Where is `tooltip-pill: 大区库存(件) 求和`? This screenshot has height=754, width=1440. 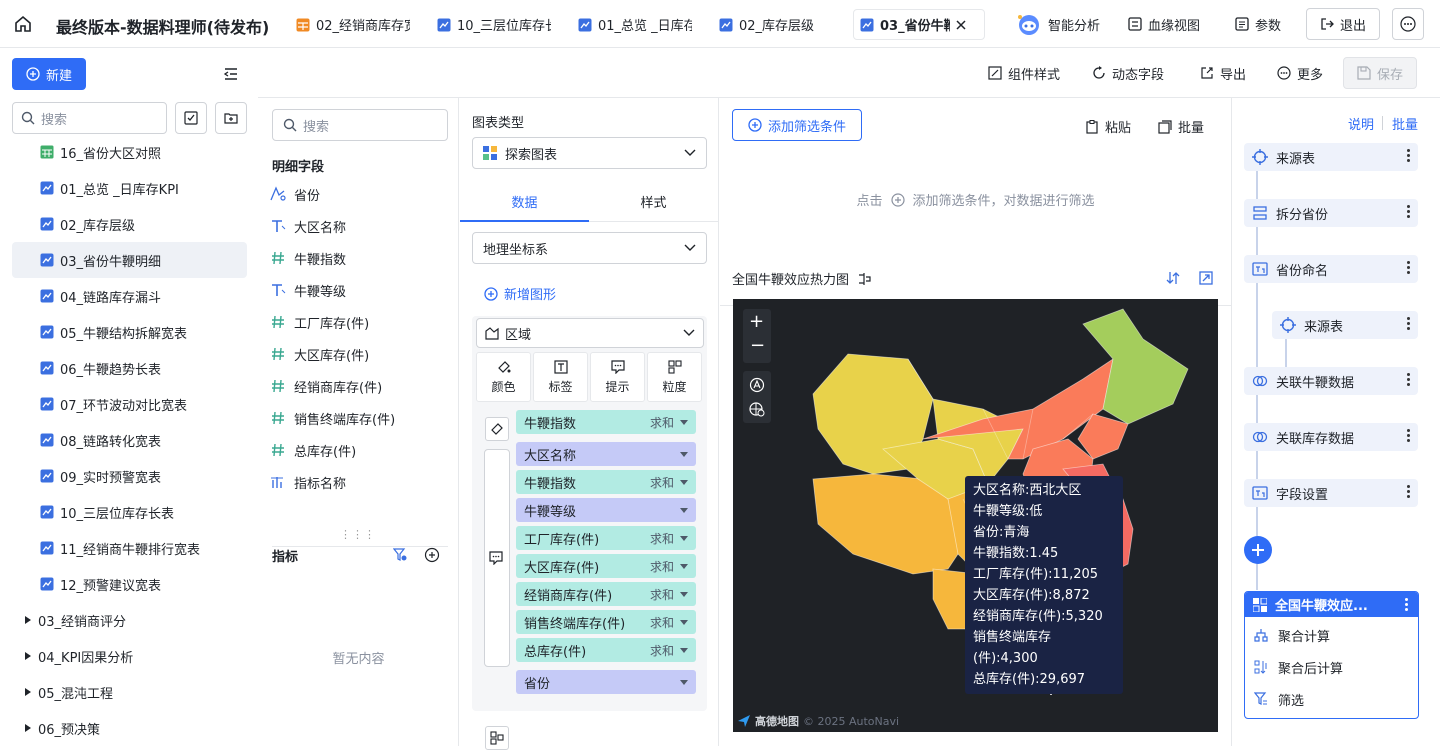
tooltip-pill: 大区库存(件) 求和 is located at coordinates (606, 566).